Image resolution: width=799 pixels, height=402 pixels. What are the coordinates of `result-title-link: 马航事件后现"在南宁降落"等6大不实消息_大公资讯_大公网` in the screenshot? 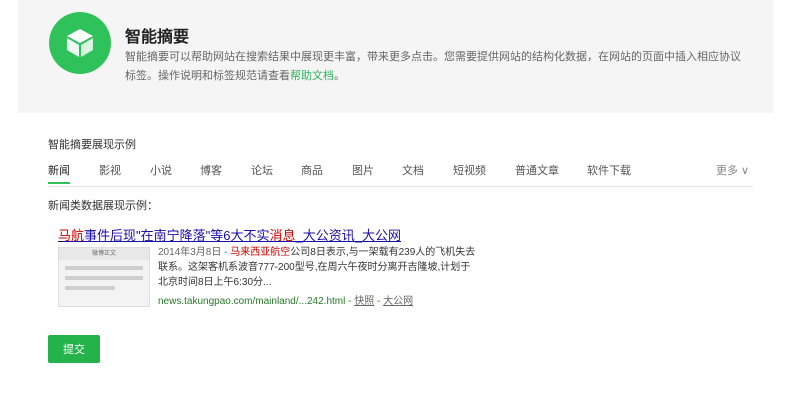 It's located at (229, 234).